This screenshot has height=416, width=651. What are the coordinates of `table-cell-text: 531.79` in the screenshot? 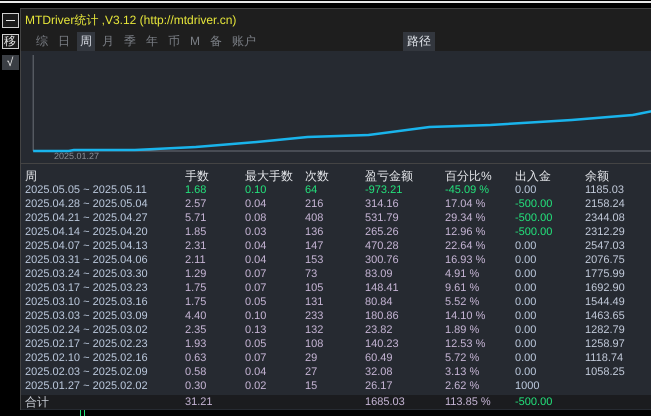 It's located at (382, 218).